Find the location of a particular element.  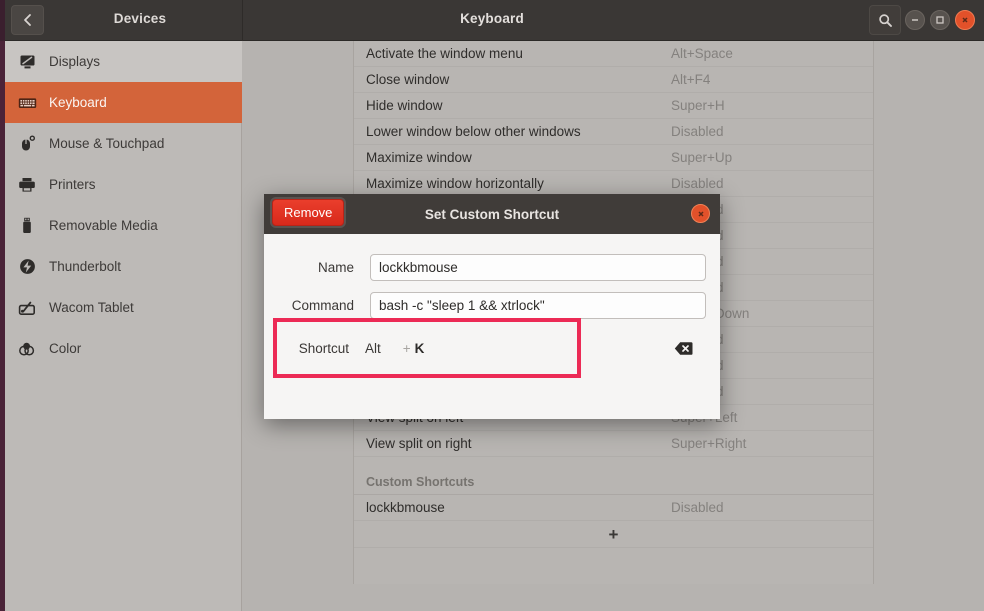

window-controls is located at coordinates (940, 20).